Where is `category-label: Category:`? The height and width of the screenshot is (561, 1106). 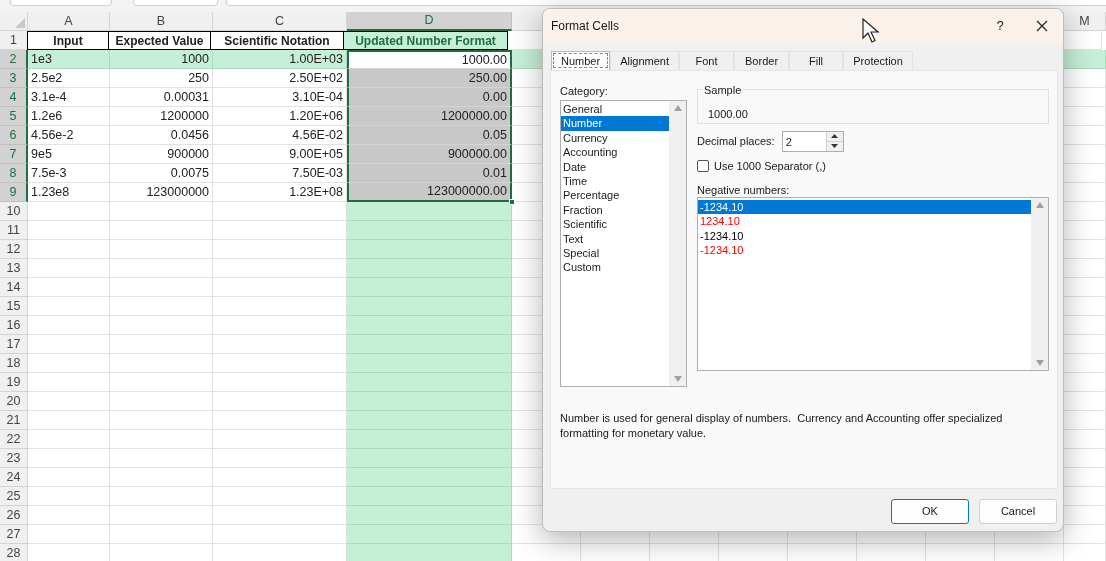 category-label: Category: is located at coordinates (584, 91).